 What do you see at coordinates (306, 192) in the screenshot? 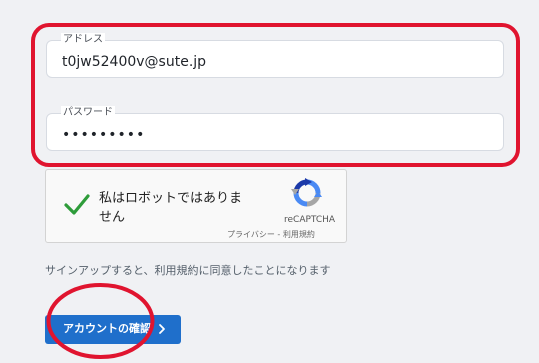
I see `recaptcha-logo-icon` at bounding box center [306, 192].